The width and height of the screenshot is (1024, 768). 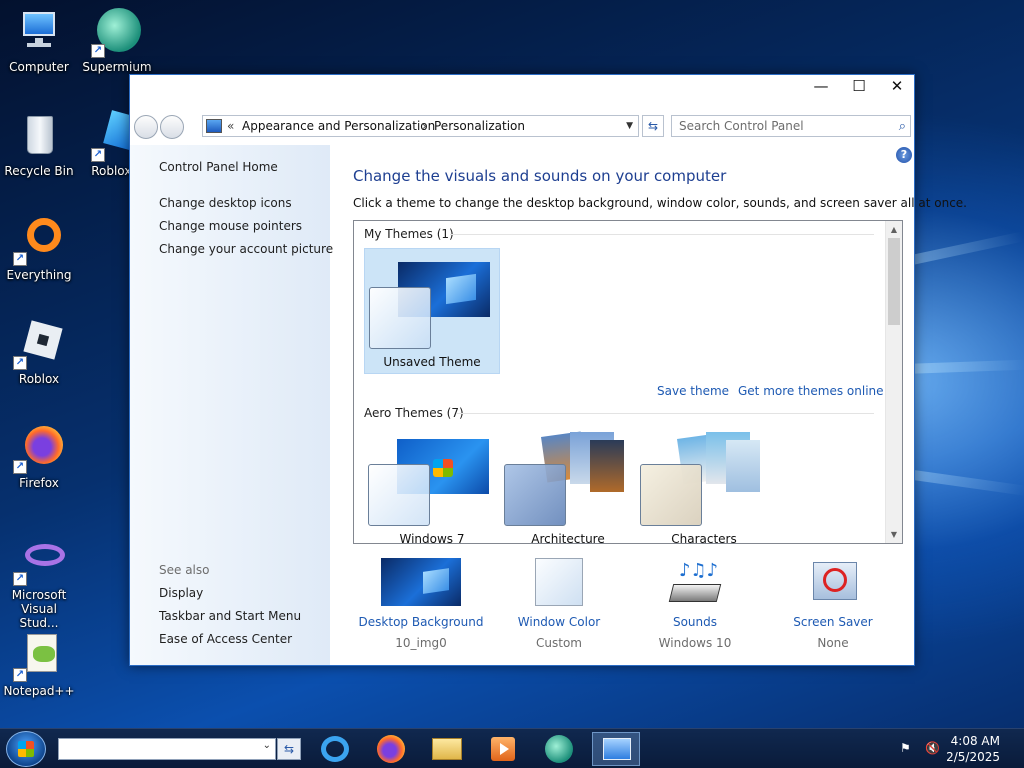 What do you see at coordinates (479, 126) in the screenshot?
I see `breadcrumb-personalization: Personalization` at bounding box center [479, 126].